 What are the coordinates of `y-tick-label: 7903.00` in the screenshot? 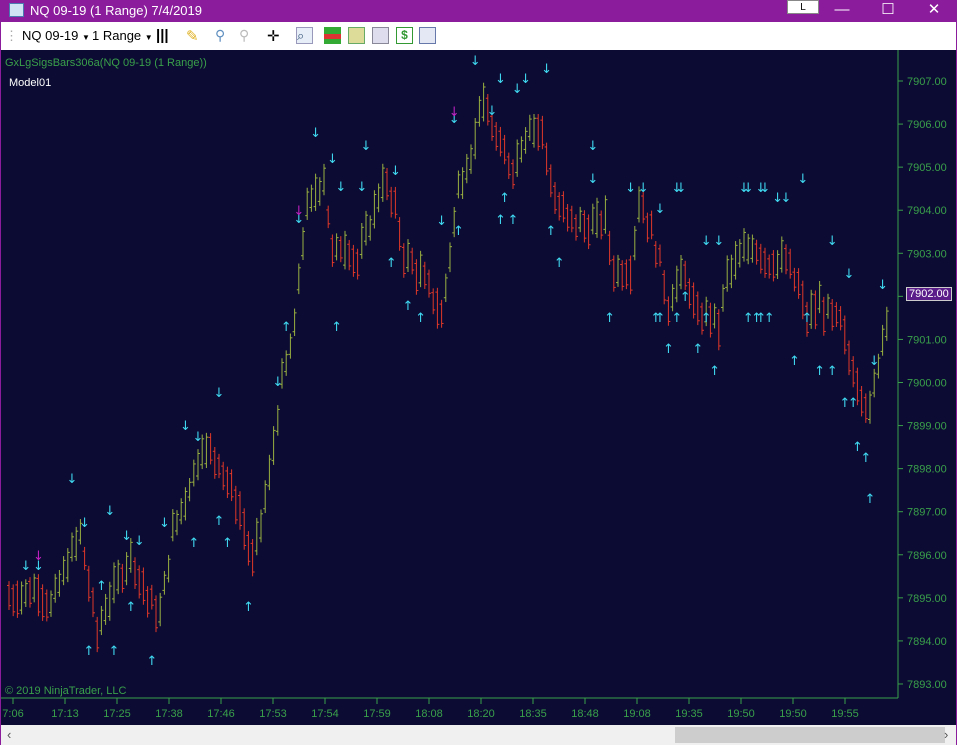 It's located at (927, 254).